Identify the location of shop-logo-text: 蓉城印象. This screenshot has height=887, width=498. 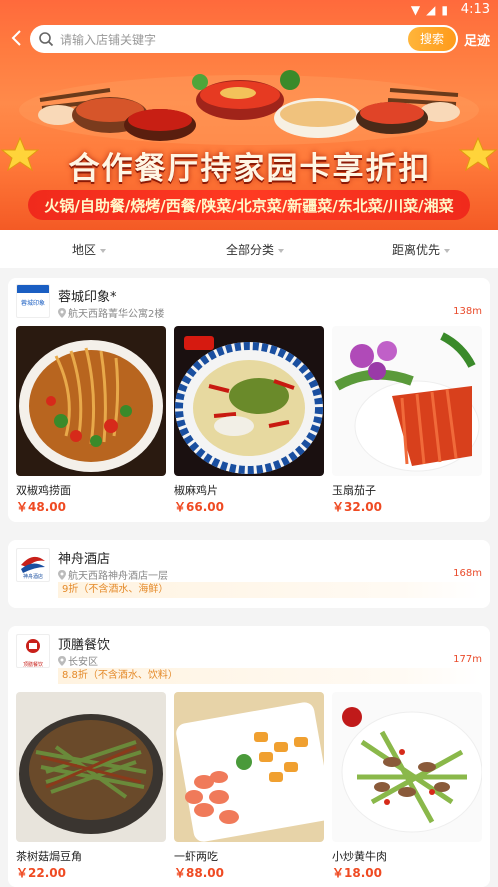
(32, 303).